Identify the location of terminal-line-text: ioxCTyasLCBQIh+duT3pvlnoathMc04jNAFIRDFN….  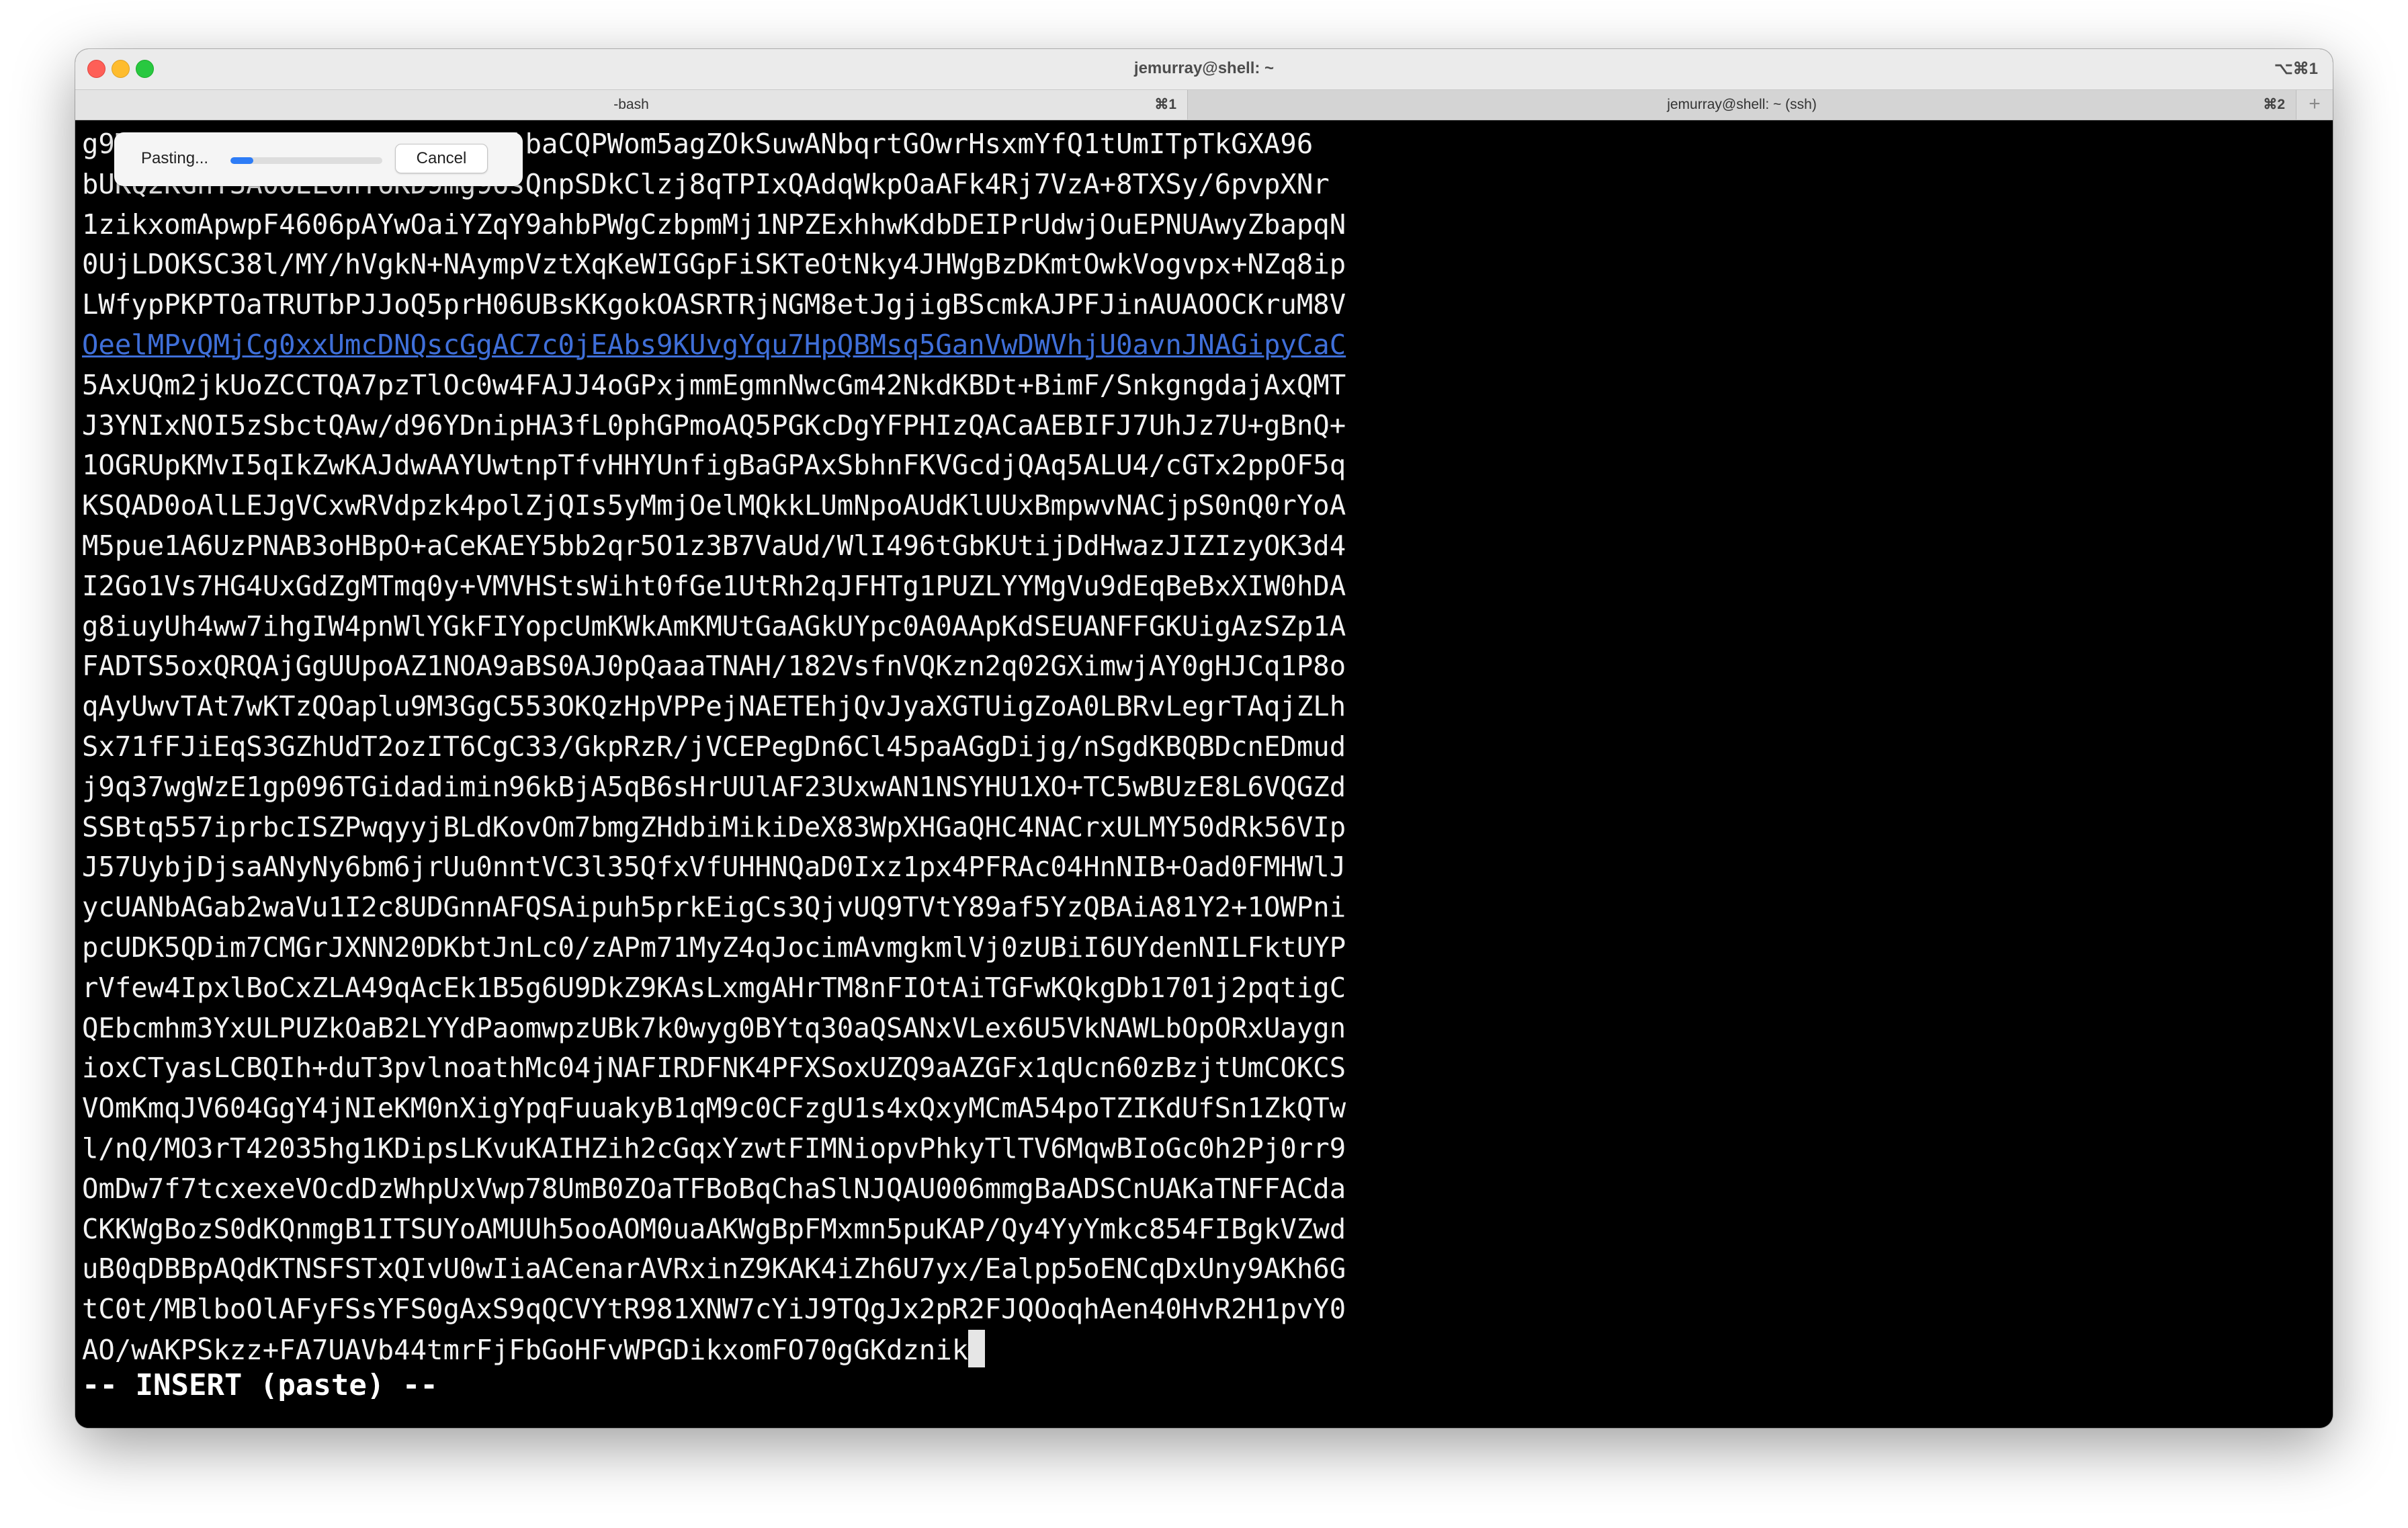
(714, 1068).